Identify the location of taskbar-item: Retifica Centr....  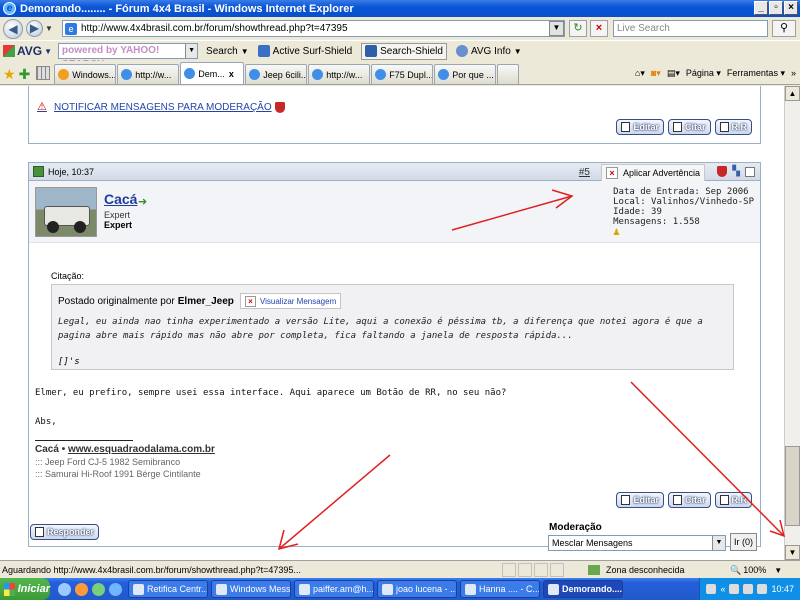
(168, 589).